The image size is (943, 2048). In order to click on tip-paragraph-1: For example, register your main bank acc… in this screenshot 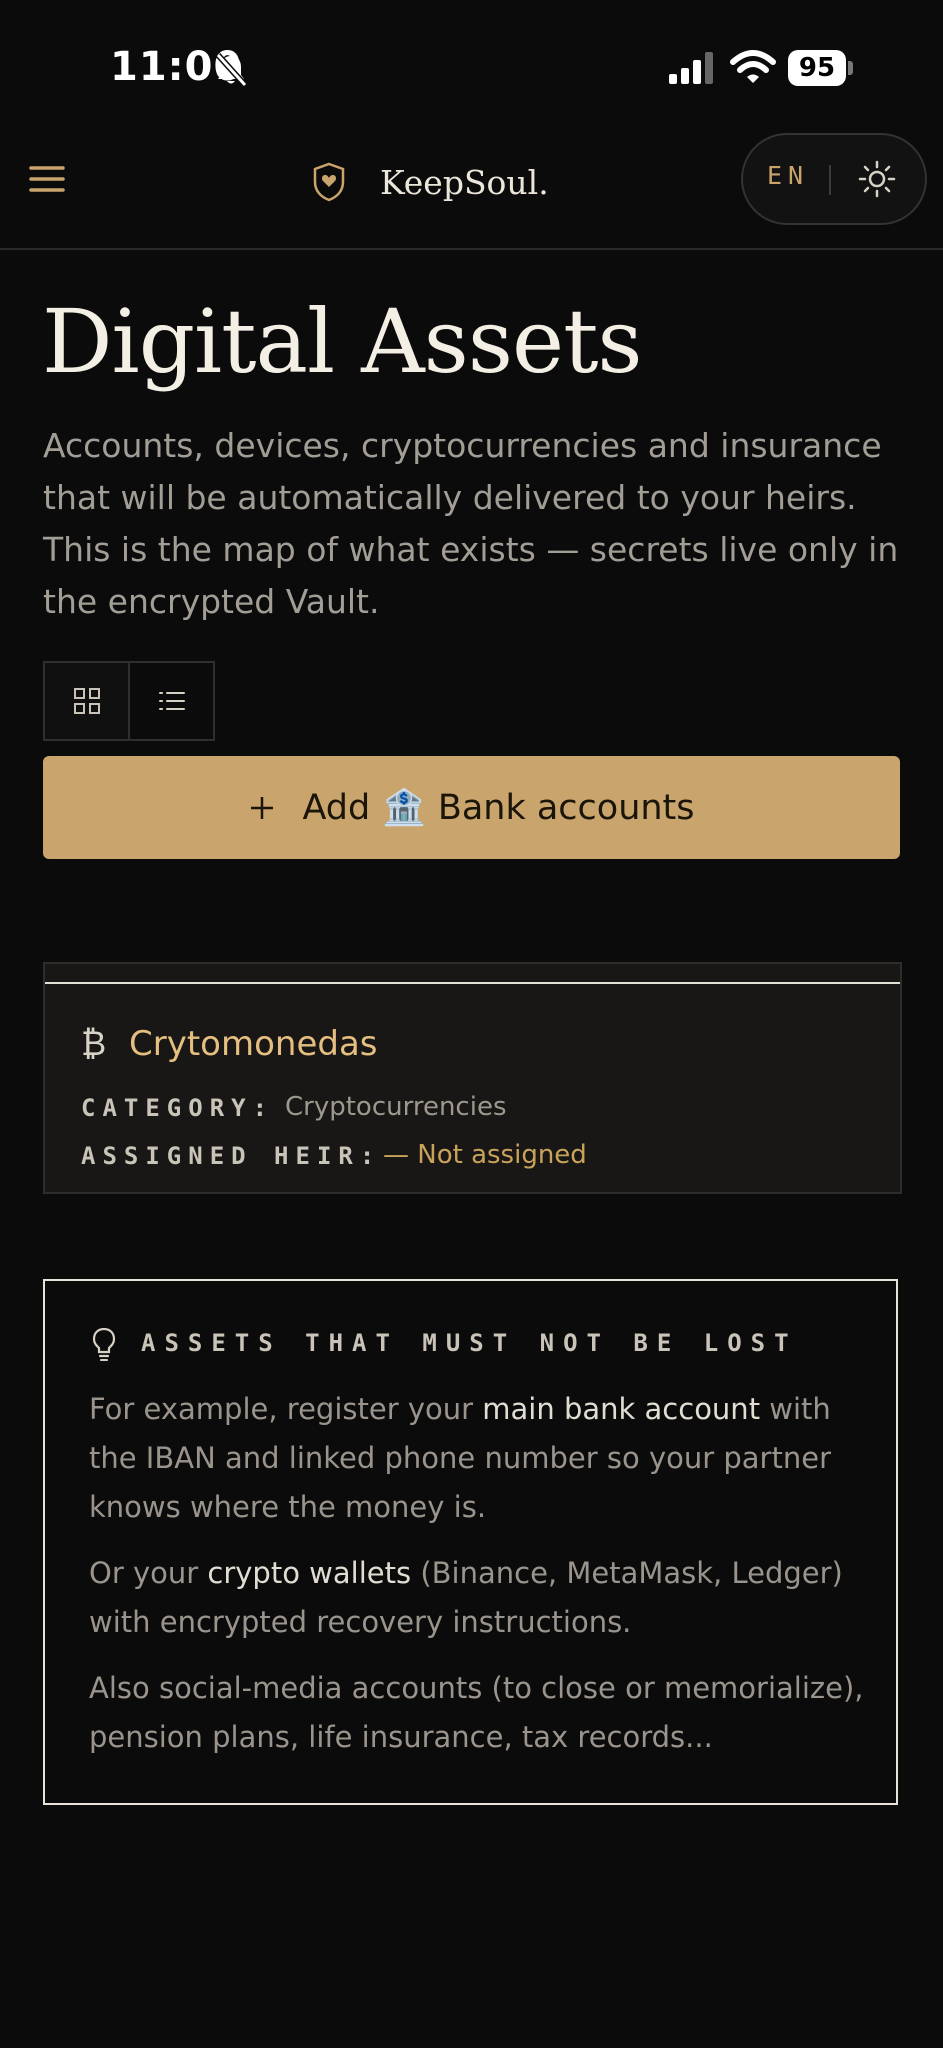, I will do `click(479, 1458)`.